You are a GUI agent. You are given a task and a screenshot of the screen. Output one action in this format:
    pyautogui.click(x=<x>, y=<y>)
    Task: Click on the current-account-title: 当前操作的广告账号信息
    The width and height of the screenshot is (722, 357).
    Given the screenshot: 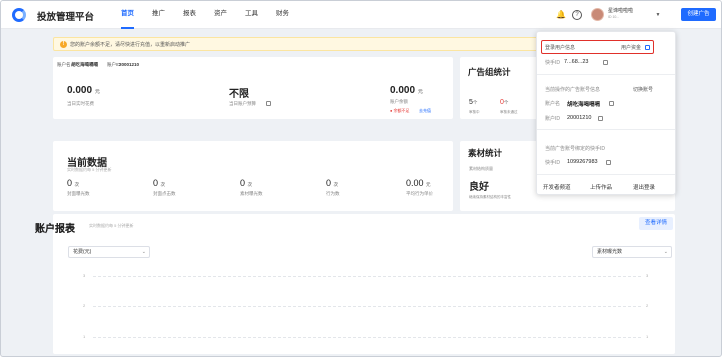 What is the action you would take?
    pyautogui.click(x=573, y=90)
    